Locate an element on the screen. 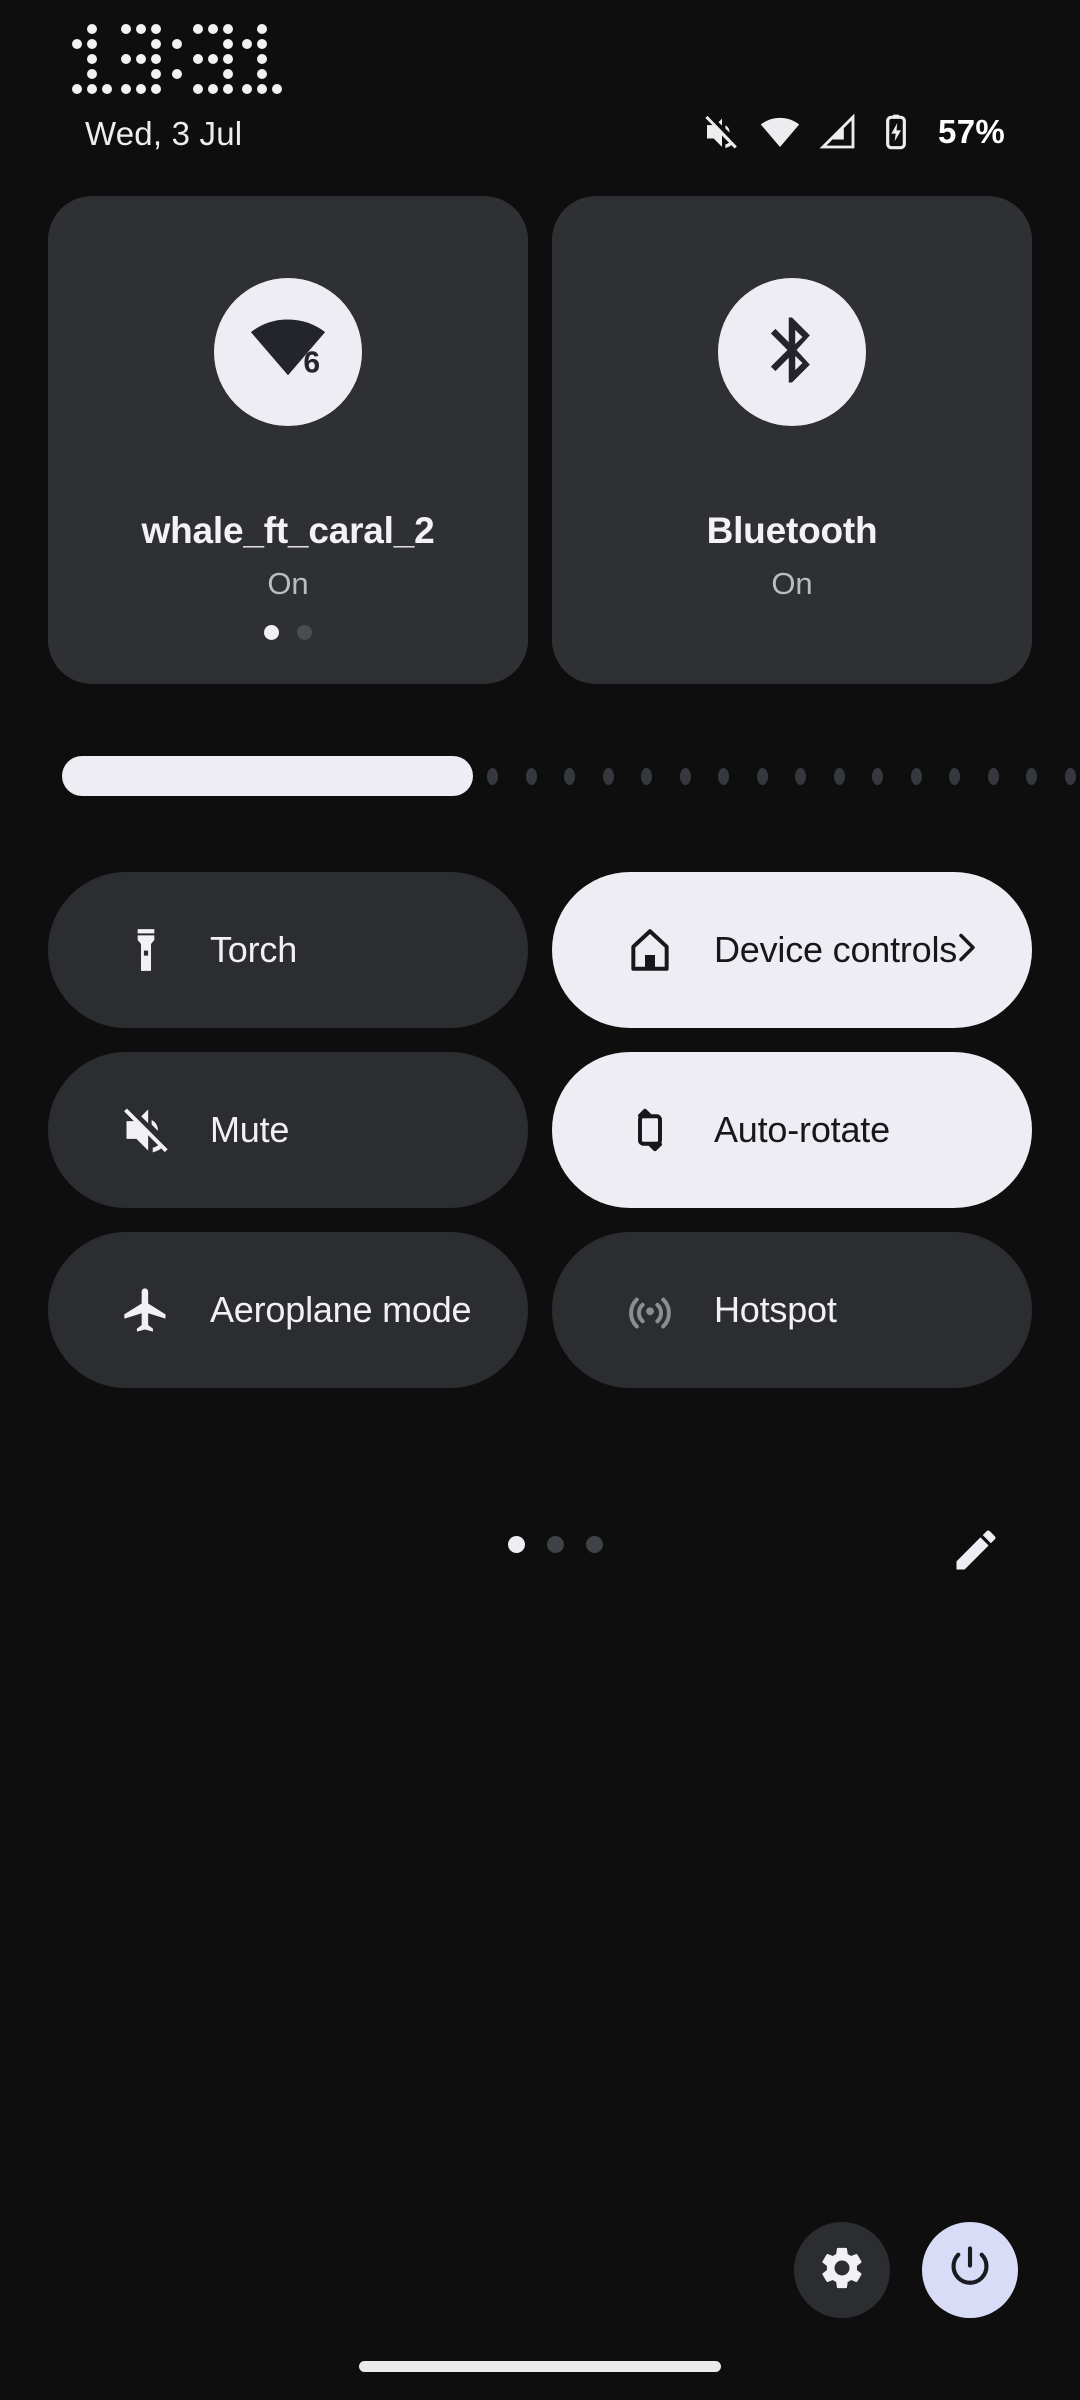 This screenshot has height=2400, width=1080. settings-button is located at coordinates (842, 2270).